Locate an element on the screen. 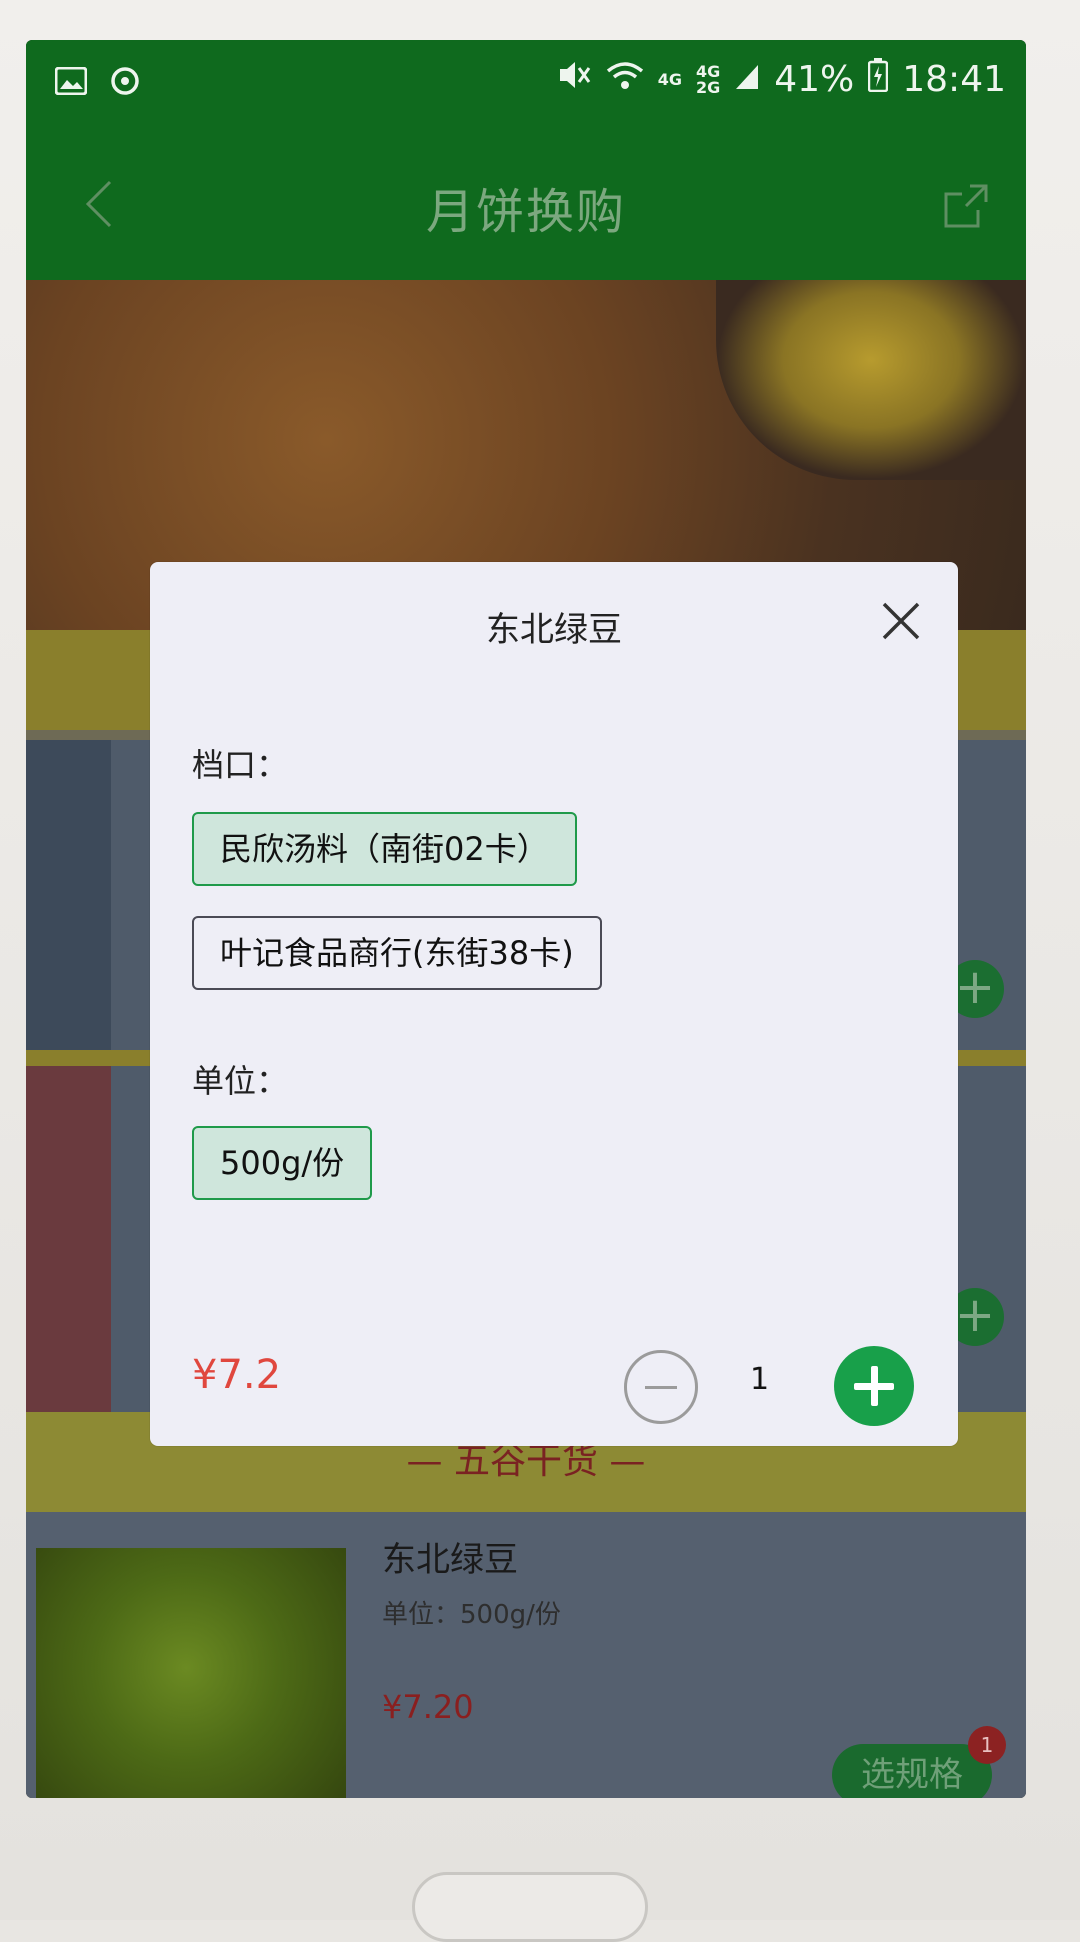 This screenshot has height=1942, width=1080. home-button is located at coordinates (530, 1907).